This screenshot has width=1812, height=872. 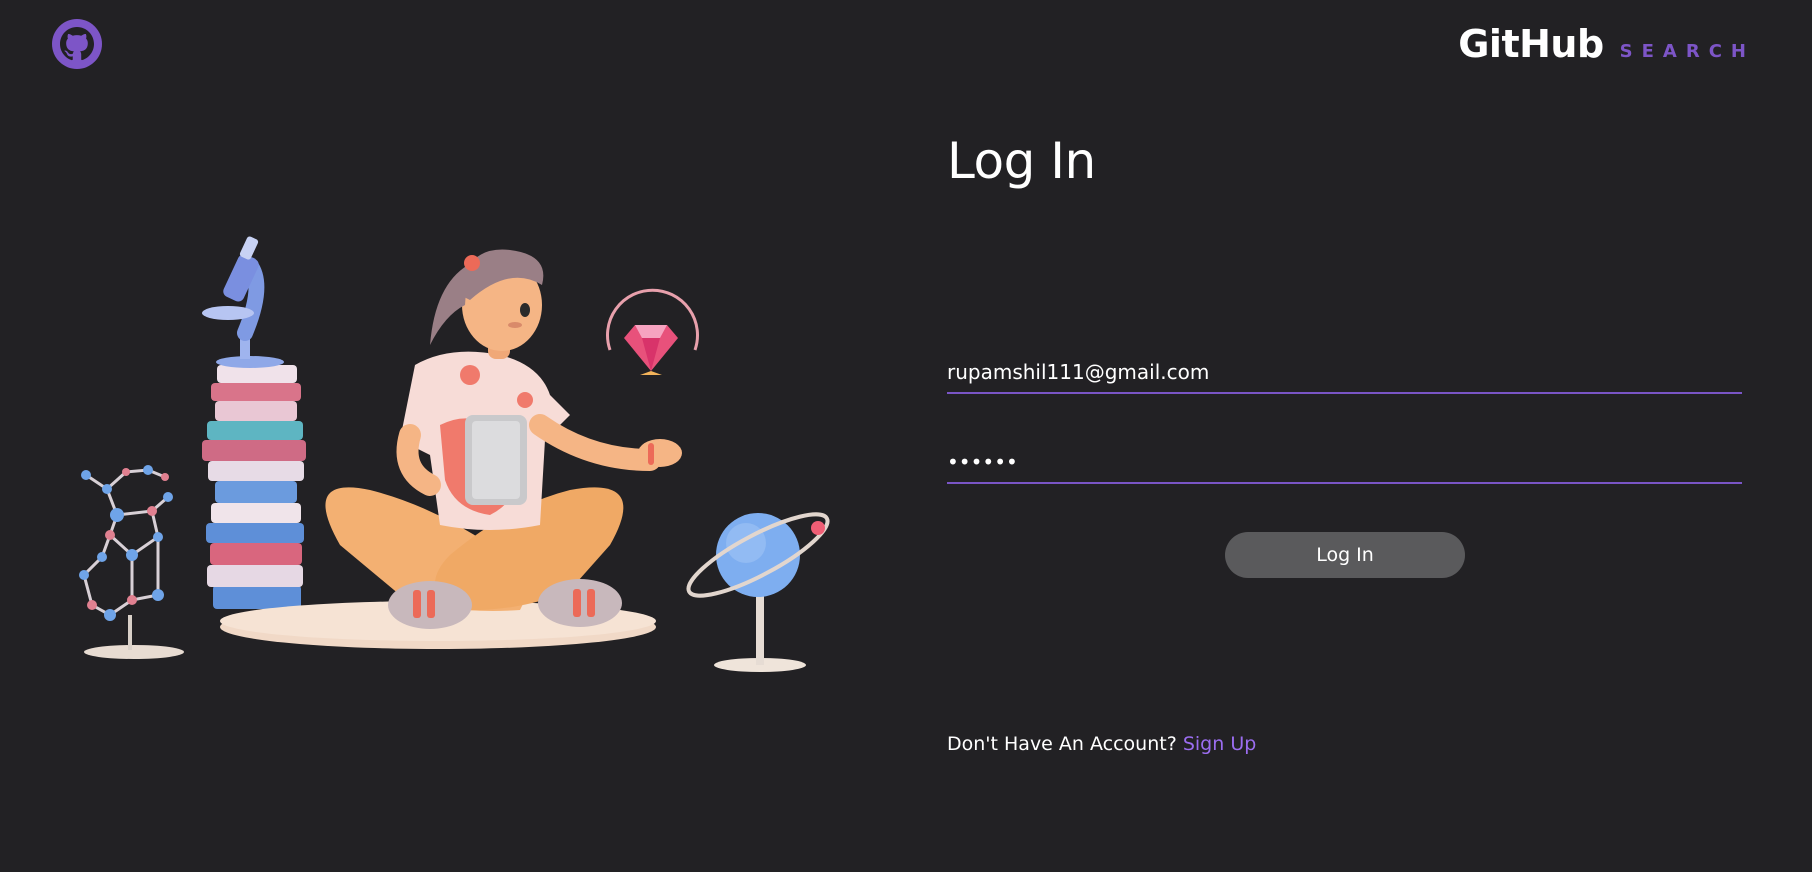 I want to click on planet-globe-icon, so click(x=758, y=592).